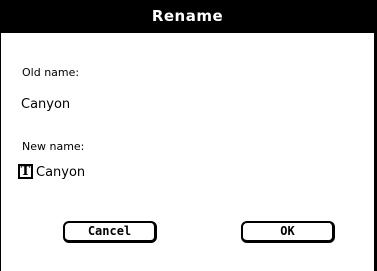 The height and width of the screenshot is (271, 377). I want to click on old-name-value: Canyon, so click(46, 104).